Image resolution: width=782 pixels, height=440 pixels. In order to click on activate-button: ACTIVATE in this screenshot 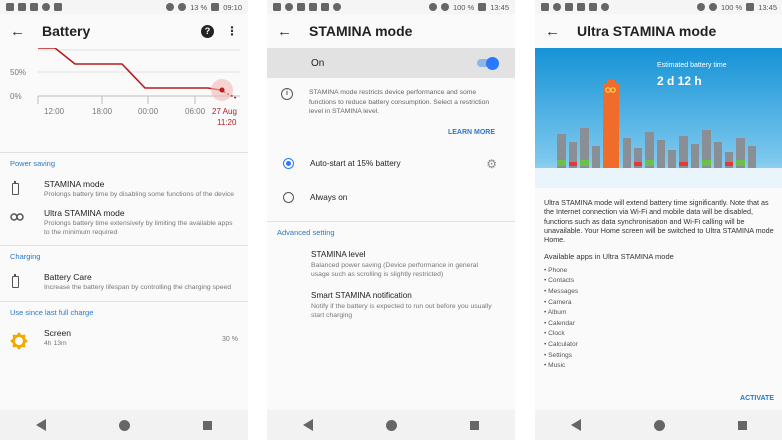, I will do `click(757, 398)`.